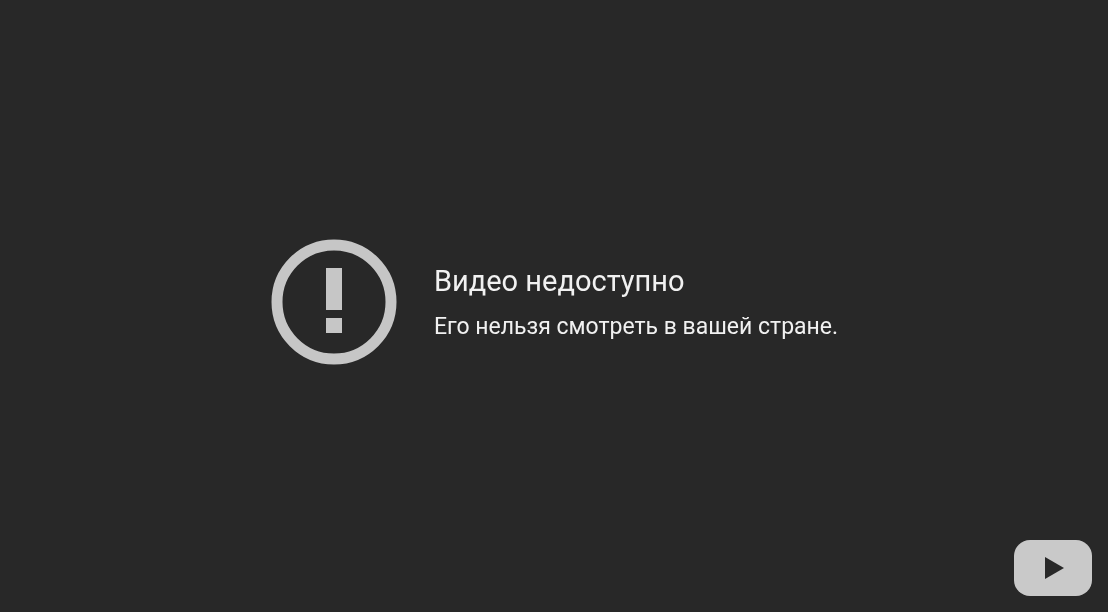 The height and width of the screenshot is (612, 1108). Describe the element at coordinates (333, 302) in the screenshot. I see `warning-icon` at that location.